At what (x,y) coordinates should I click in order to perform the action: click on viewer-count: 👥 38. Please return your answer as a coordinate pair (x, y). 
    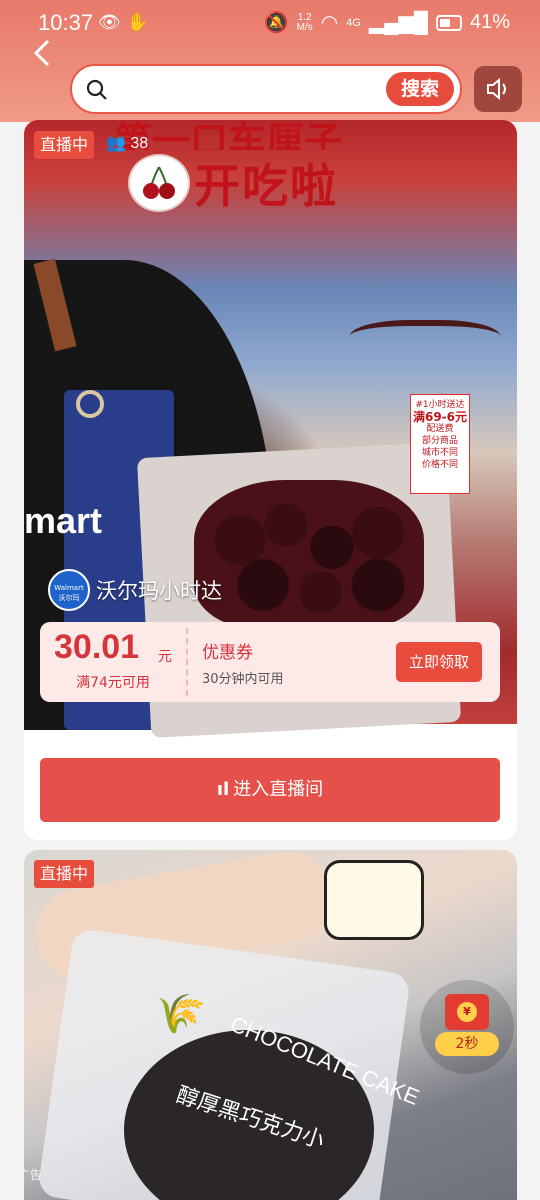
    Looking at the image, I should click on (127, 143).